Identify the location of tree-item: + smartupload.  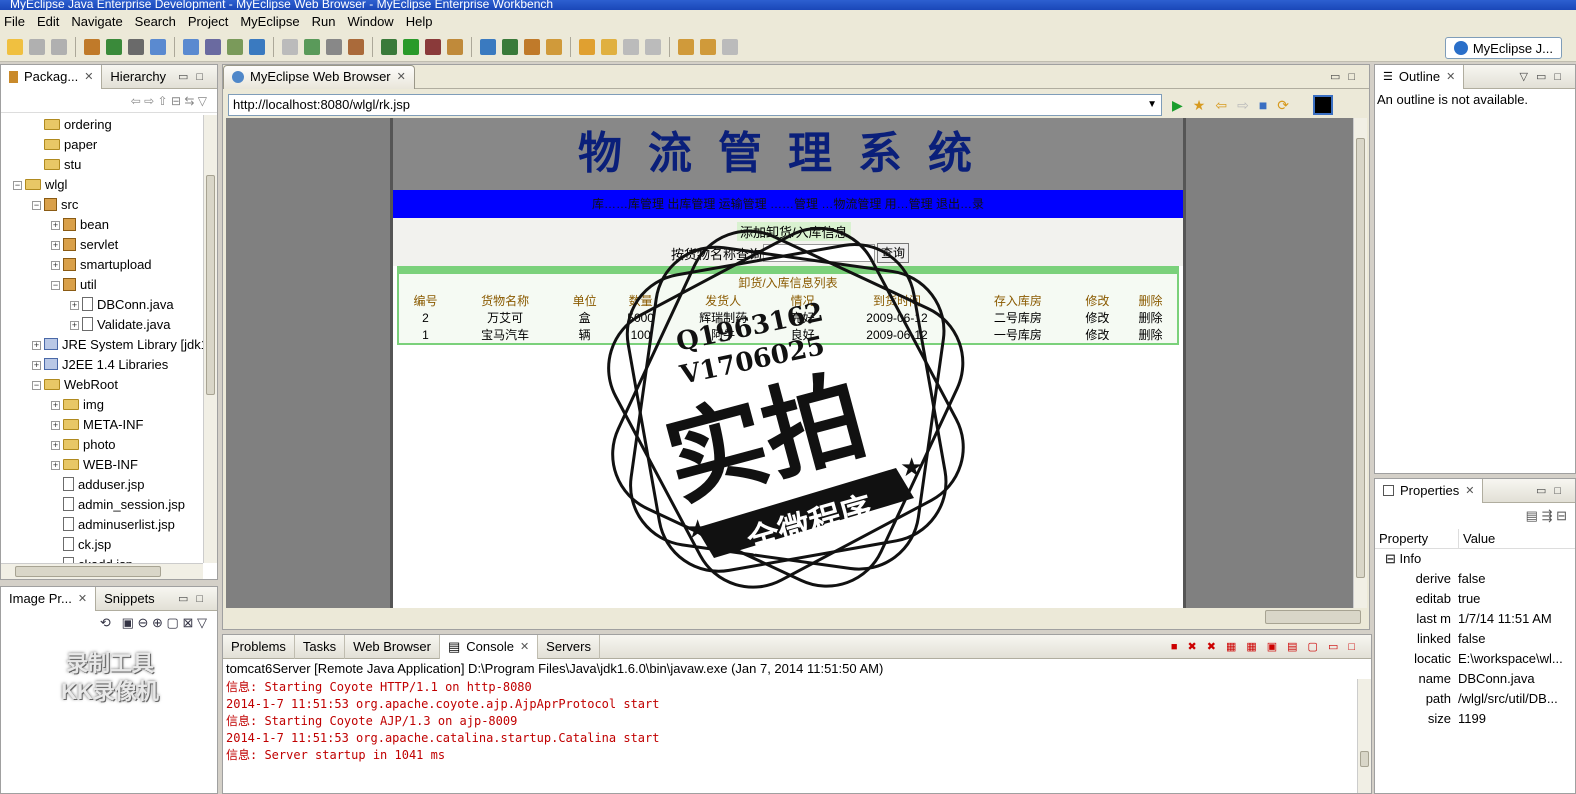
(104, 265).